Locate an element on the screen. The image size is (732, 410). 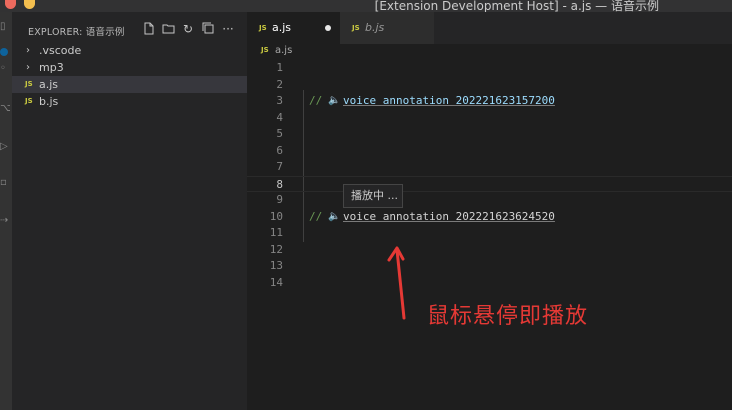
code-line-current: 8 is located at coordinates (489, 183).